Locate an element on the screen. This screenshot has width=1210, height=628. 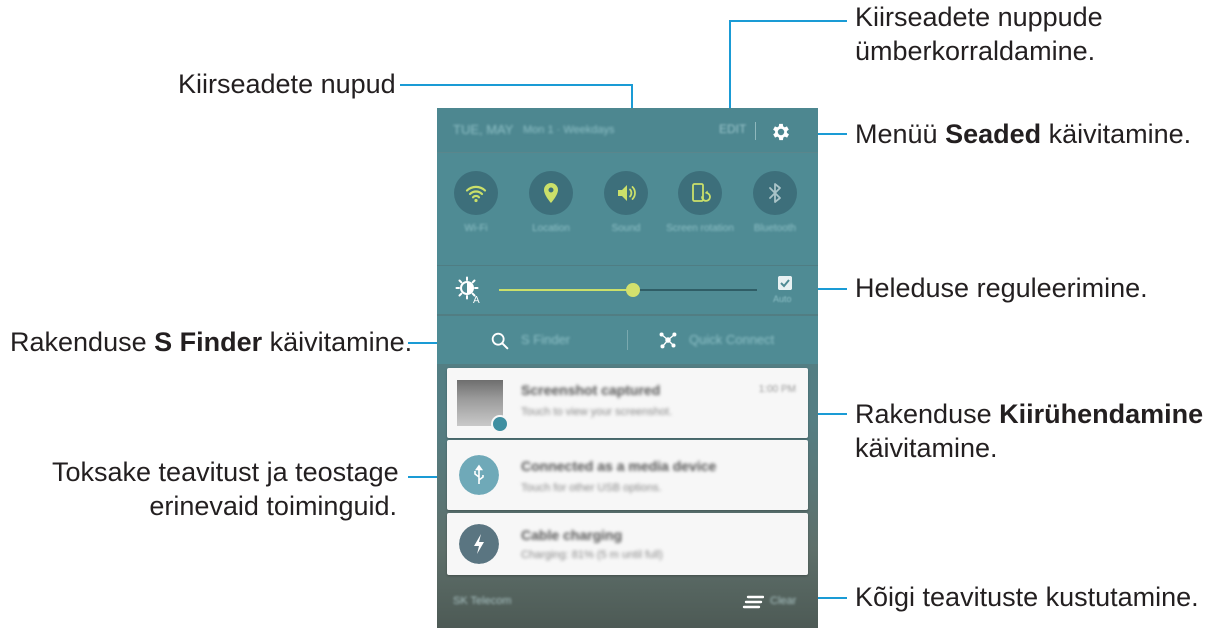
annotation-rearrange-line2: ümberkorraldamine. is located at coordinates (975, 51).